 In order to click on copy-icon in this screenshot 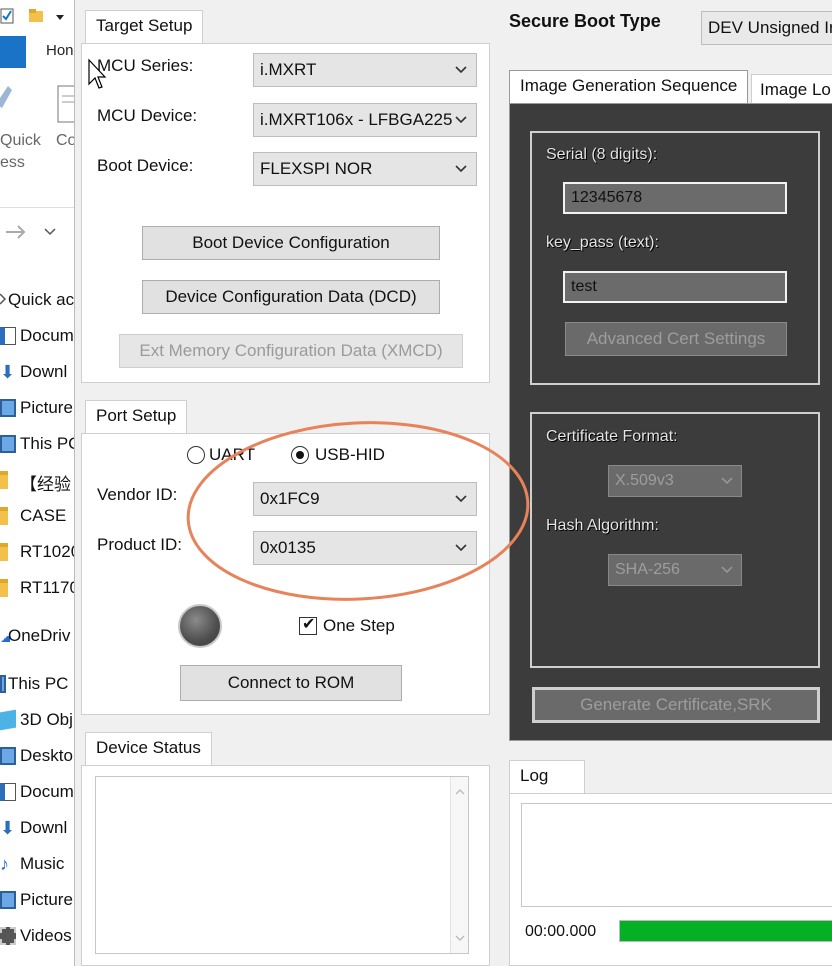, I will do `click(64, 104)`.